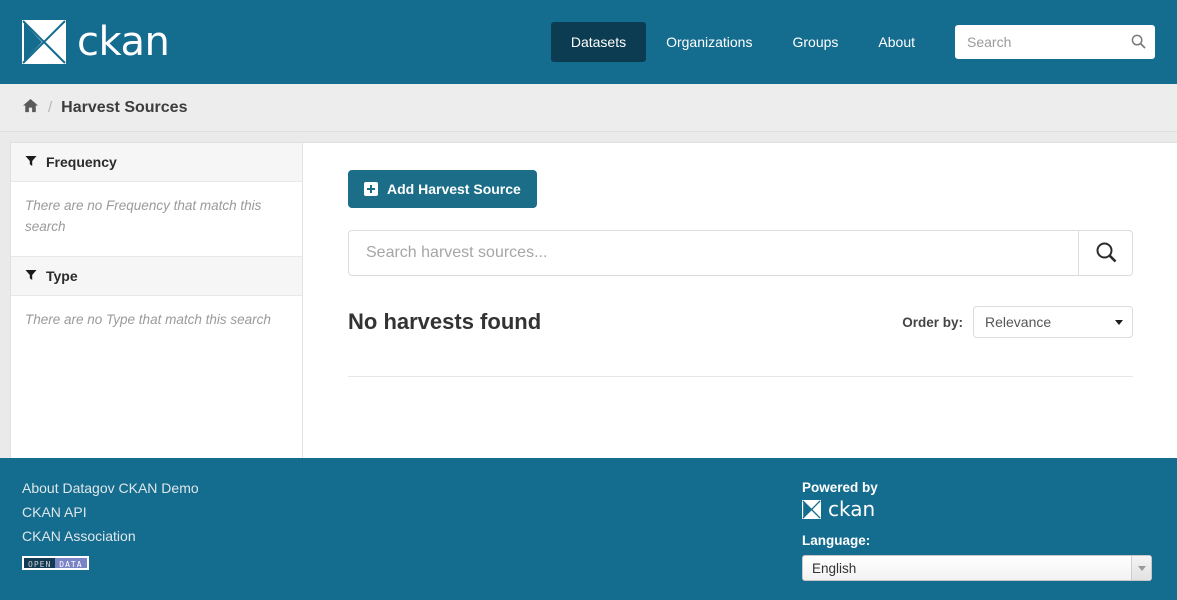 Image resolution: width=1177 pixels, height=600 pixels. I want to click on nav-link-groups: Groups, so click(815, 42).